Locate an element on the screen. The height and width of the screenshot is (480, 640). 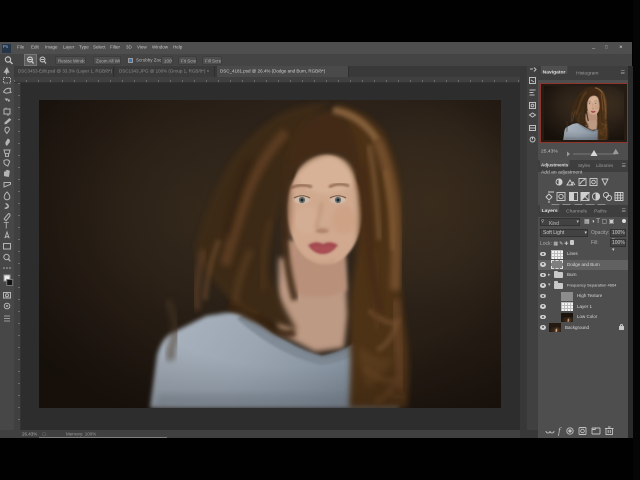
svg-text: f is located at coordinates (560, 431).